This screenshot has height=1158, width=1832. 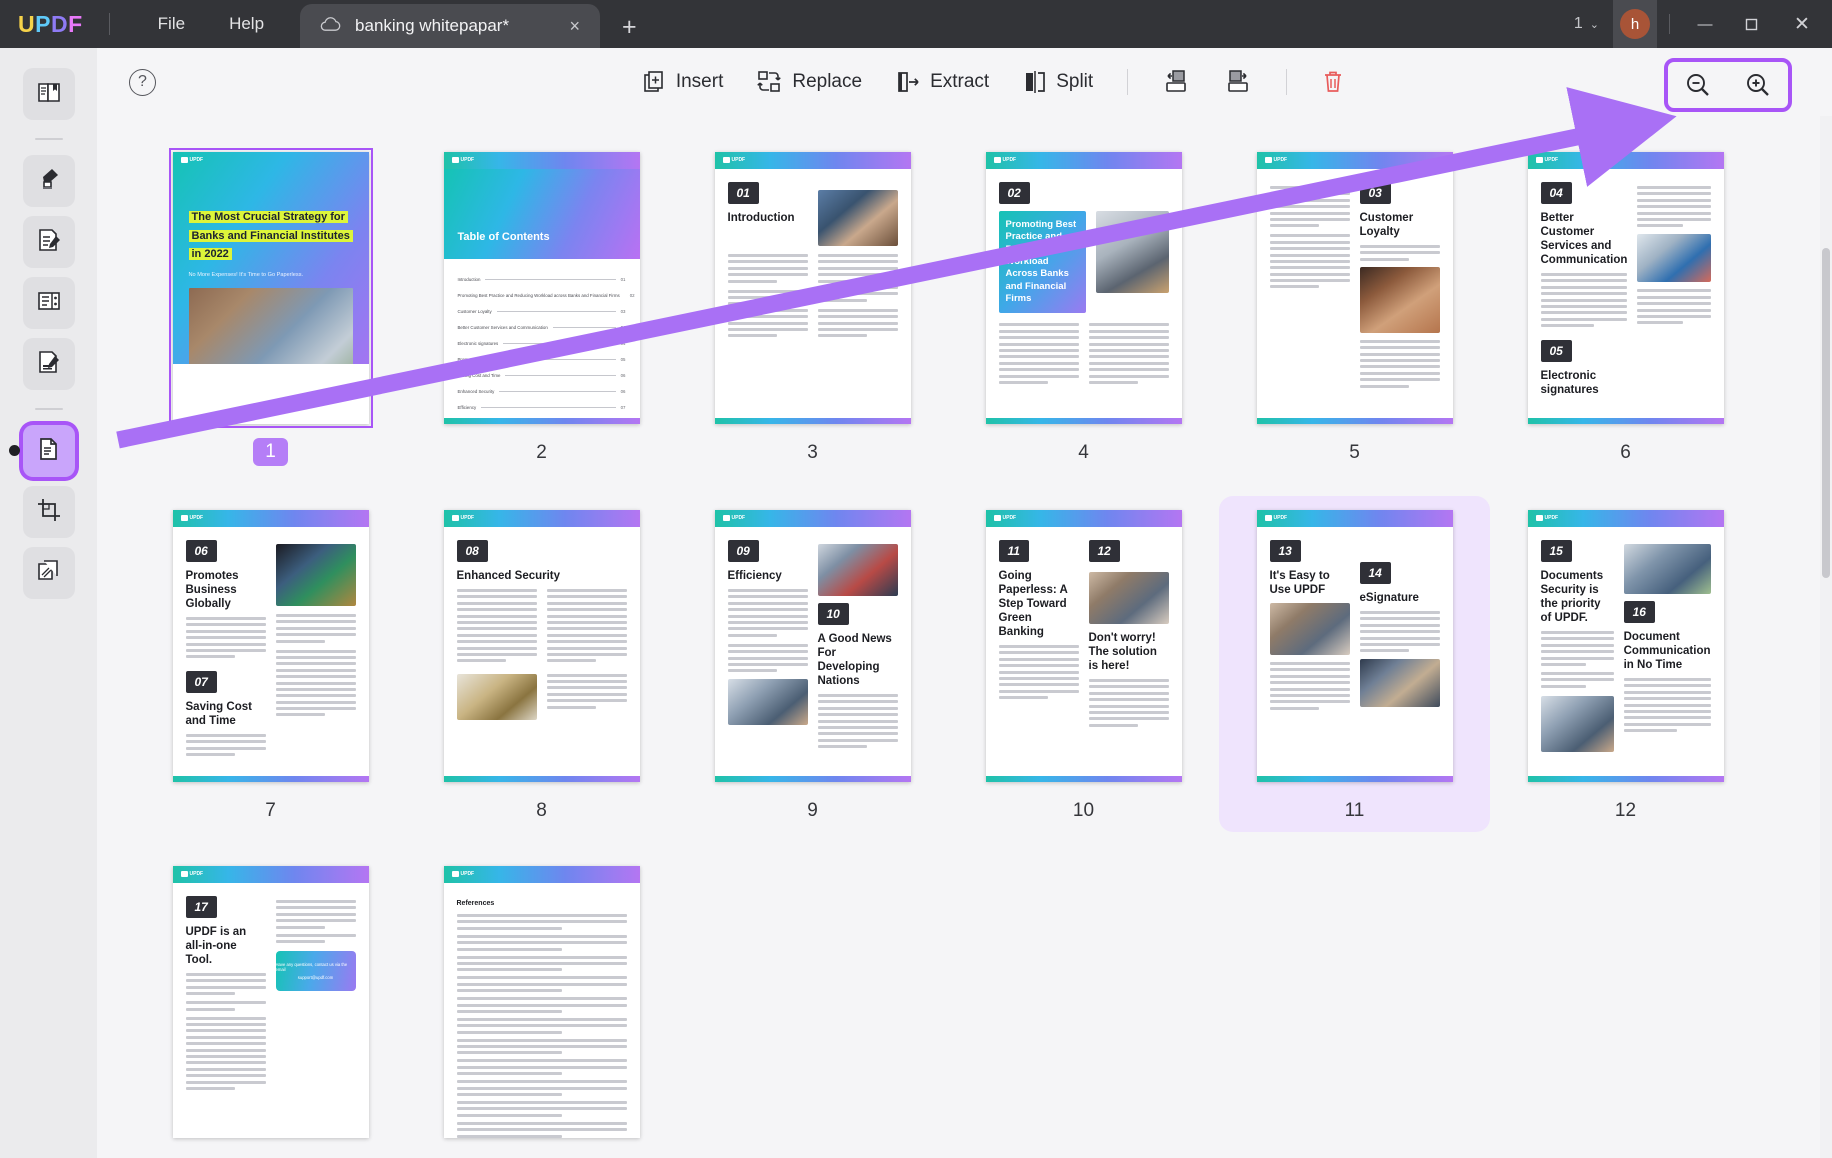 I want to click on section-number: 01, so click(x=743, y=193).